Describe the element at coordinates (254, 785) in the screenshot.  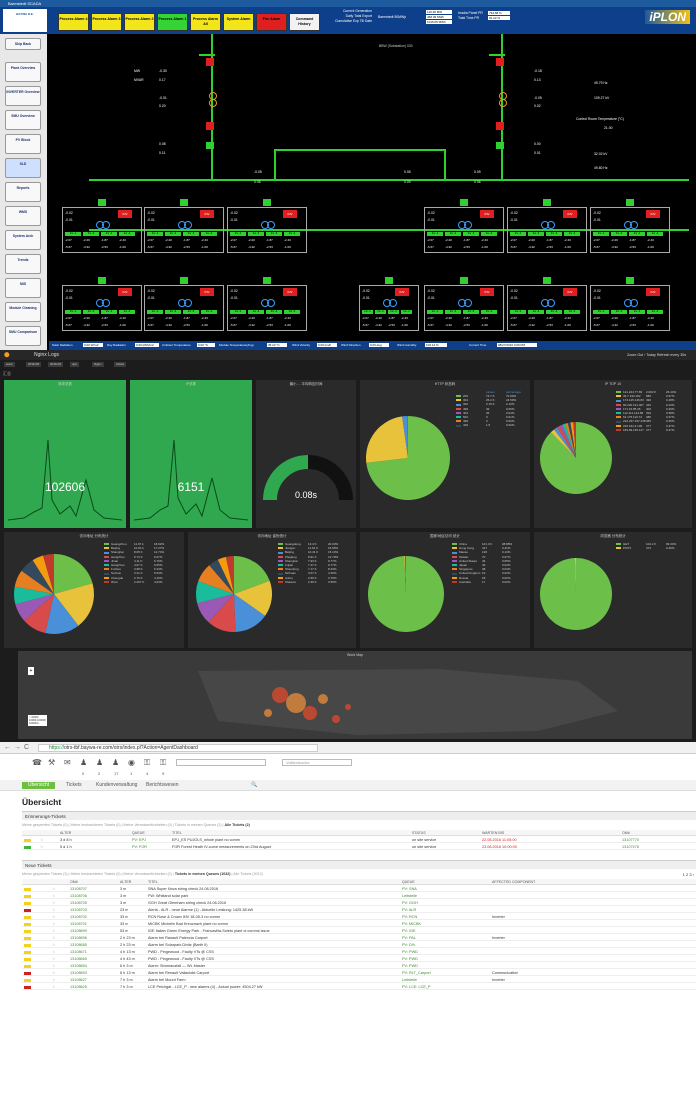
I see `search-icon: 🔍` at that location.